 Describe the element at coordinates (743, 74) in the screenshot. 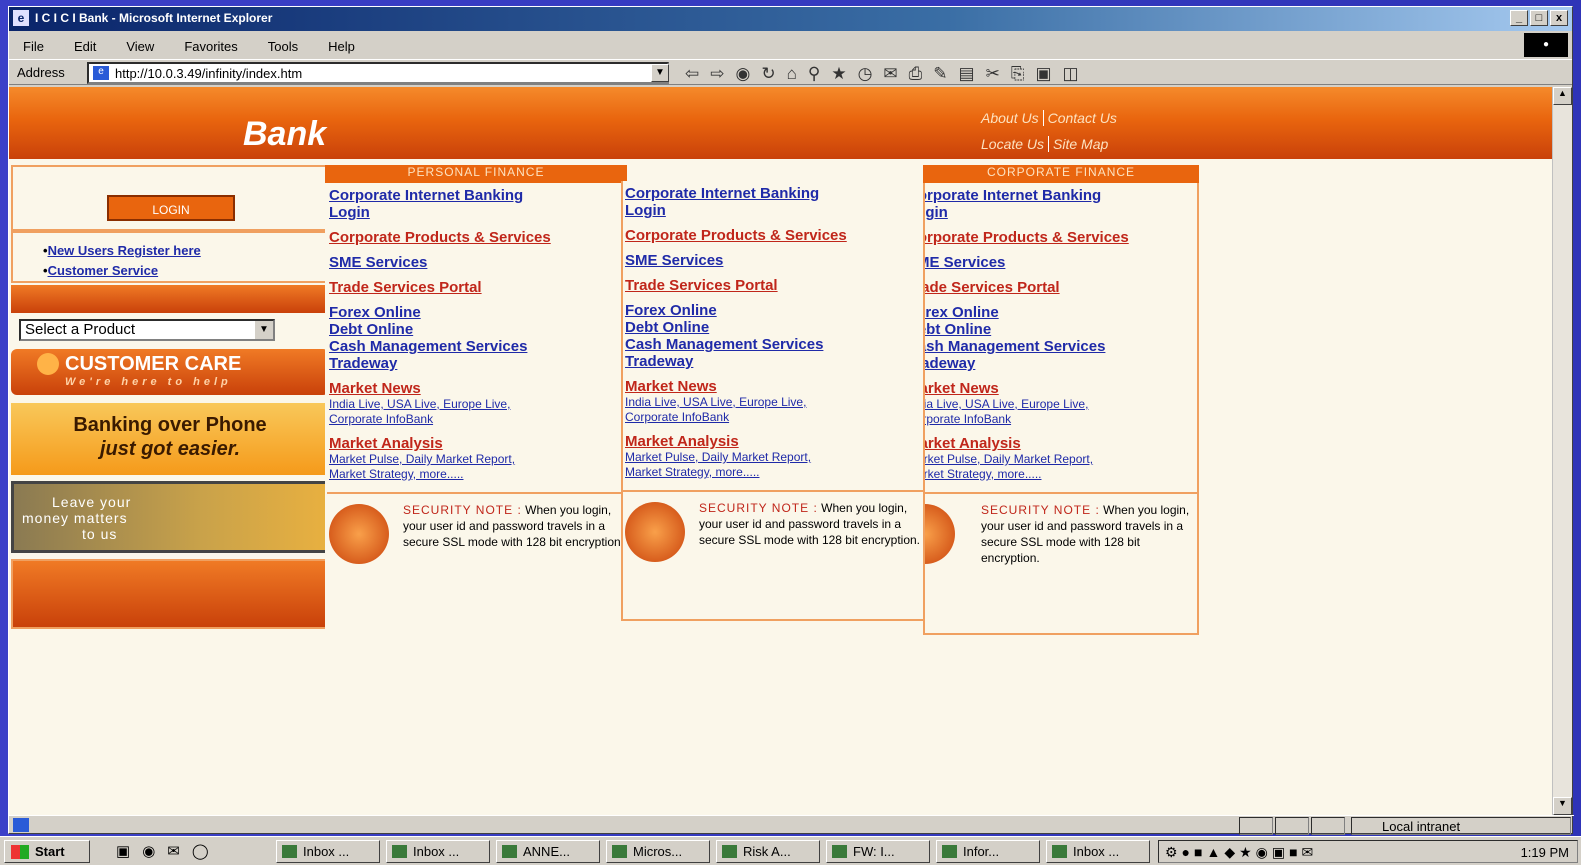

I see `stop-icon: ◉` at that location.